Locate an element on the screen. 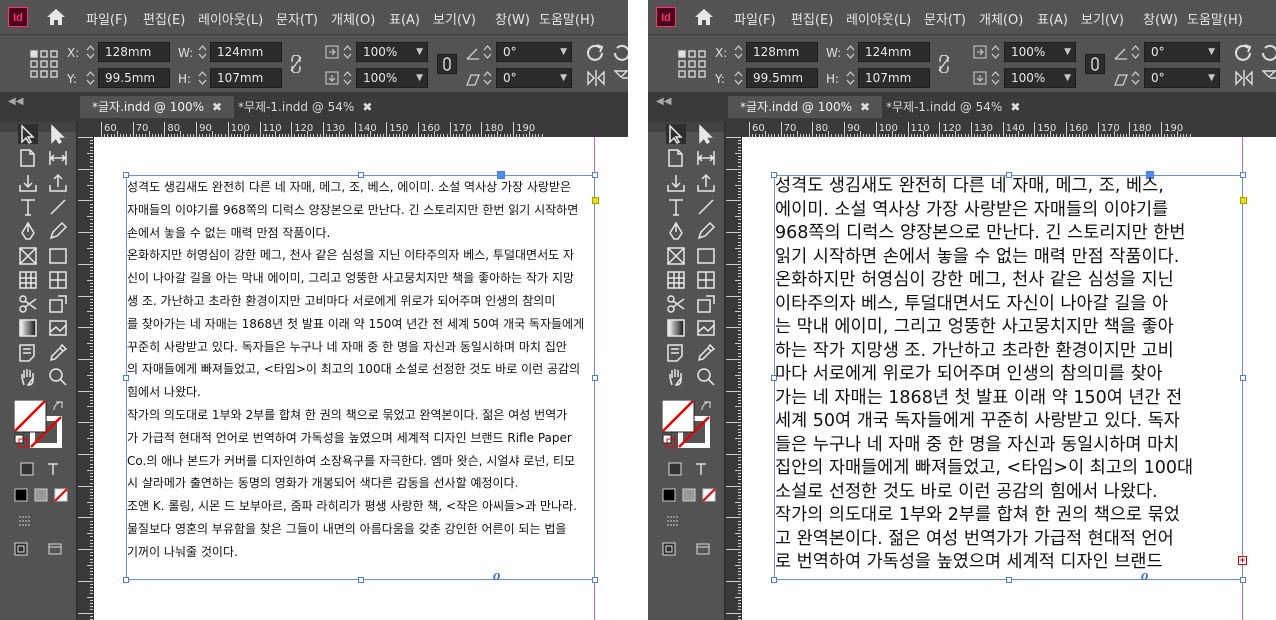 The image size is (1276, 620). scale-y-stepper-icon is located at coordinates (347, 78).